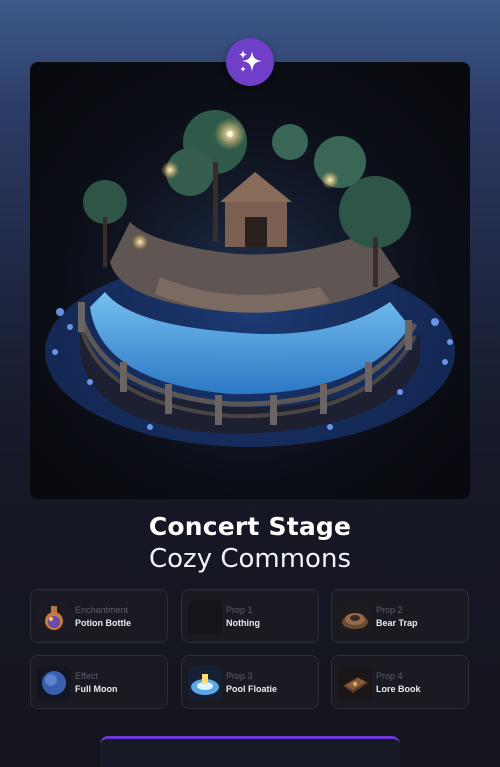  What do you see at coordinates (54, 683) in the screenshot?
I see `full-moon-icon` at bounding box center [54, 683].